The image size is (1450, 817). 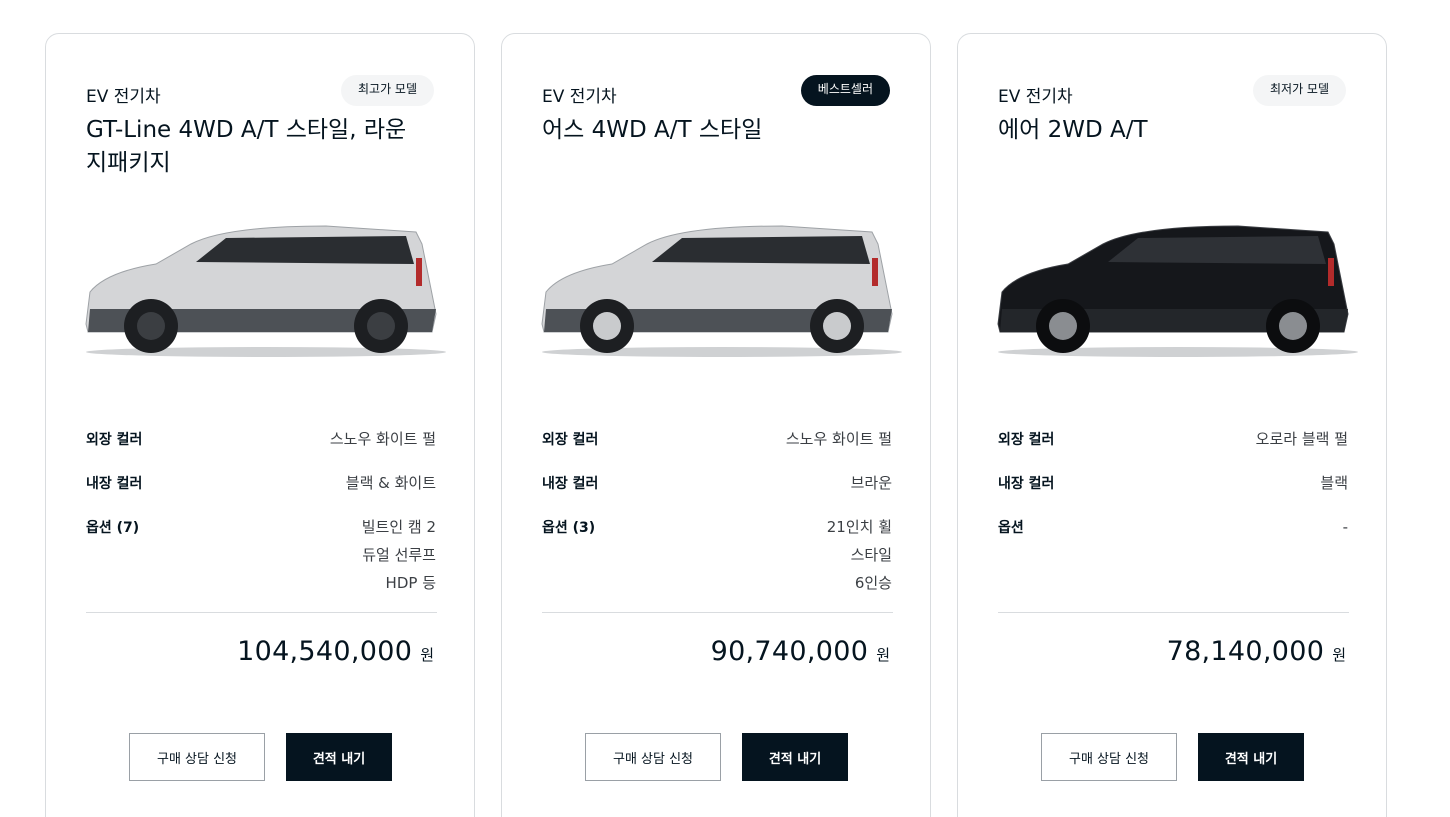 I want to click on options-row: 옵션 (7) 빌트인 캠 2 듀얼 선루프 HDP 등, so click(x=261, y=557).